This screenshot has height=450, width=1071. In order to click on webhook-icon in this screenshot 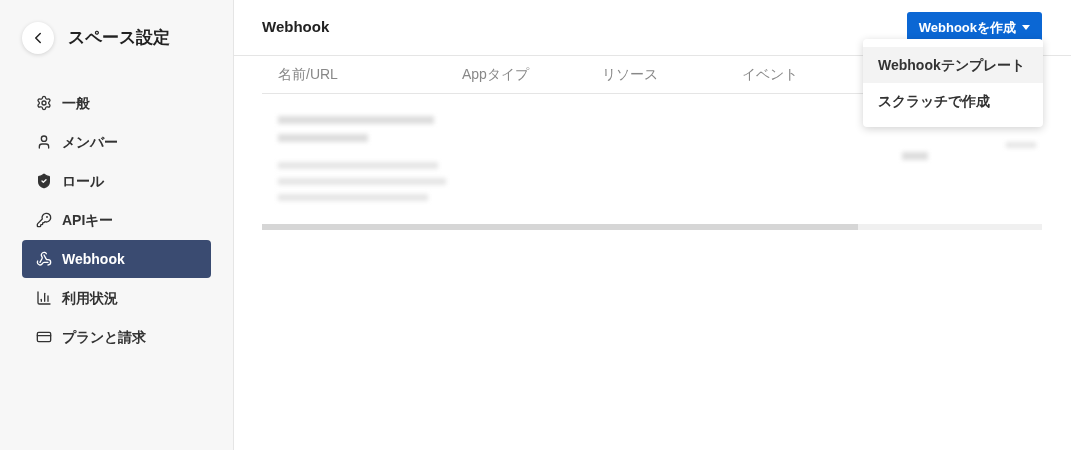, I will do `click(44, 259)`.